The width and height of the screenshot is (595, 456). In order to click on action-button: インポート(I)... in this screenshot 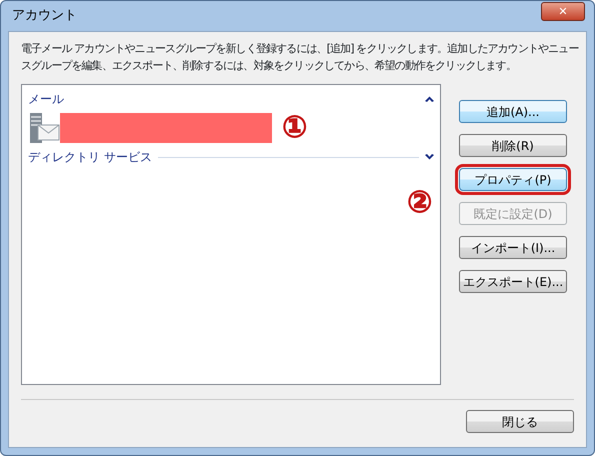, I will do `click(513, 247)`.